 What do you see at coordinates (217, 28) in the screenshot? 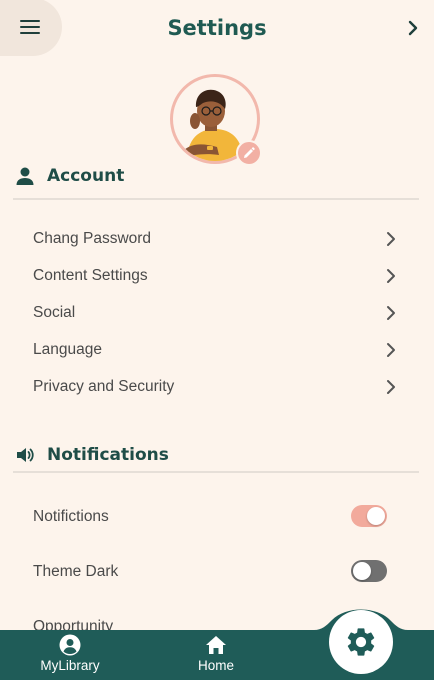
I see `page-title: Settings` at bounding box center [217, 28].